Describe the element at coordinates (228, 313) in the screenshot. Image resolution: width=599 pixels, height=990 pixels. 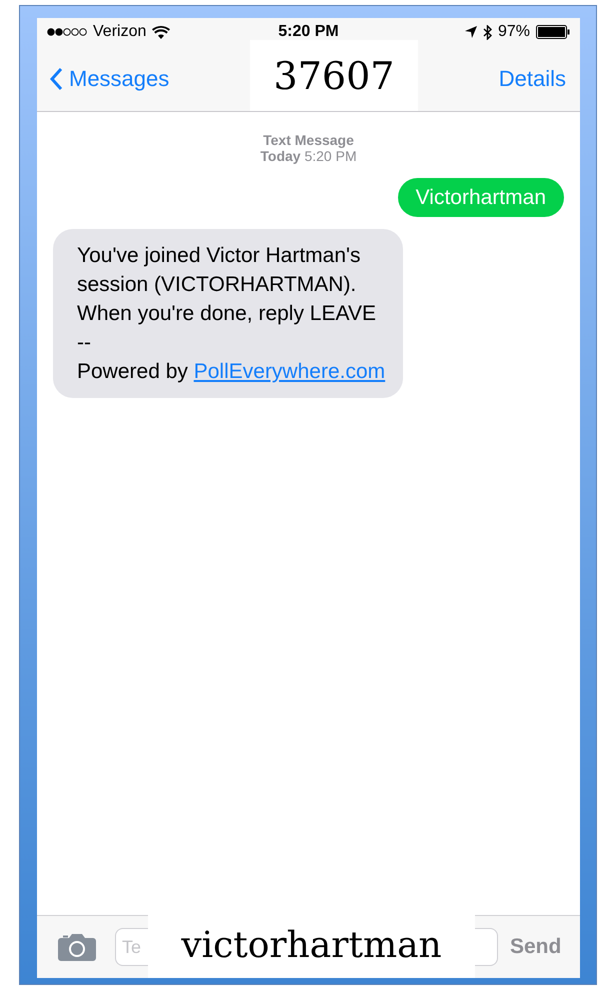
I see `received-message-bubble: You've joined Victor Hartman's session (VICTORHARTMAN). When you're done, reply LEAVE -- Powered by PollEverywhere.com` at that location.